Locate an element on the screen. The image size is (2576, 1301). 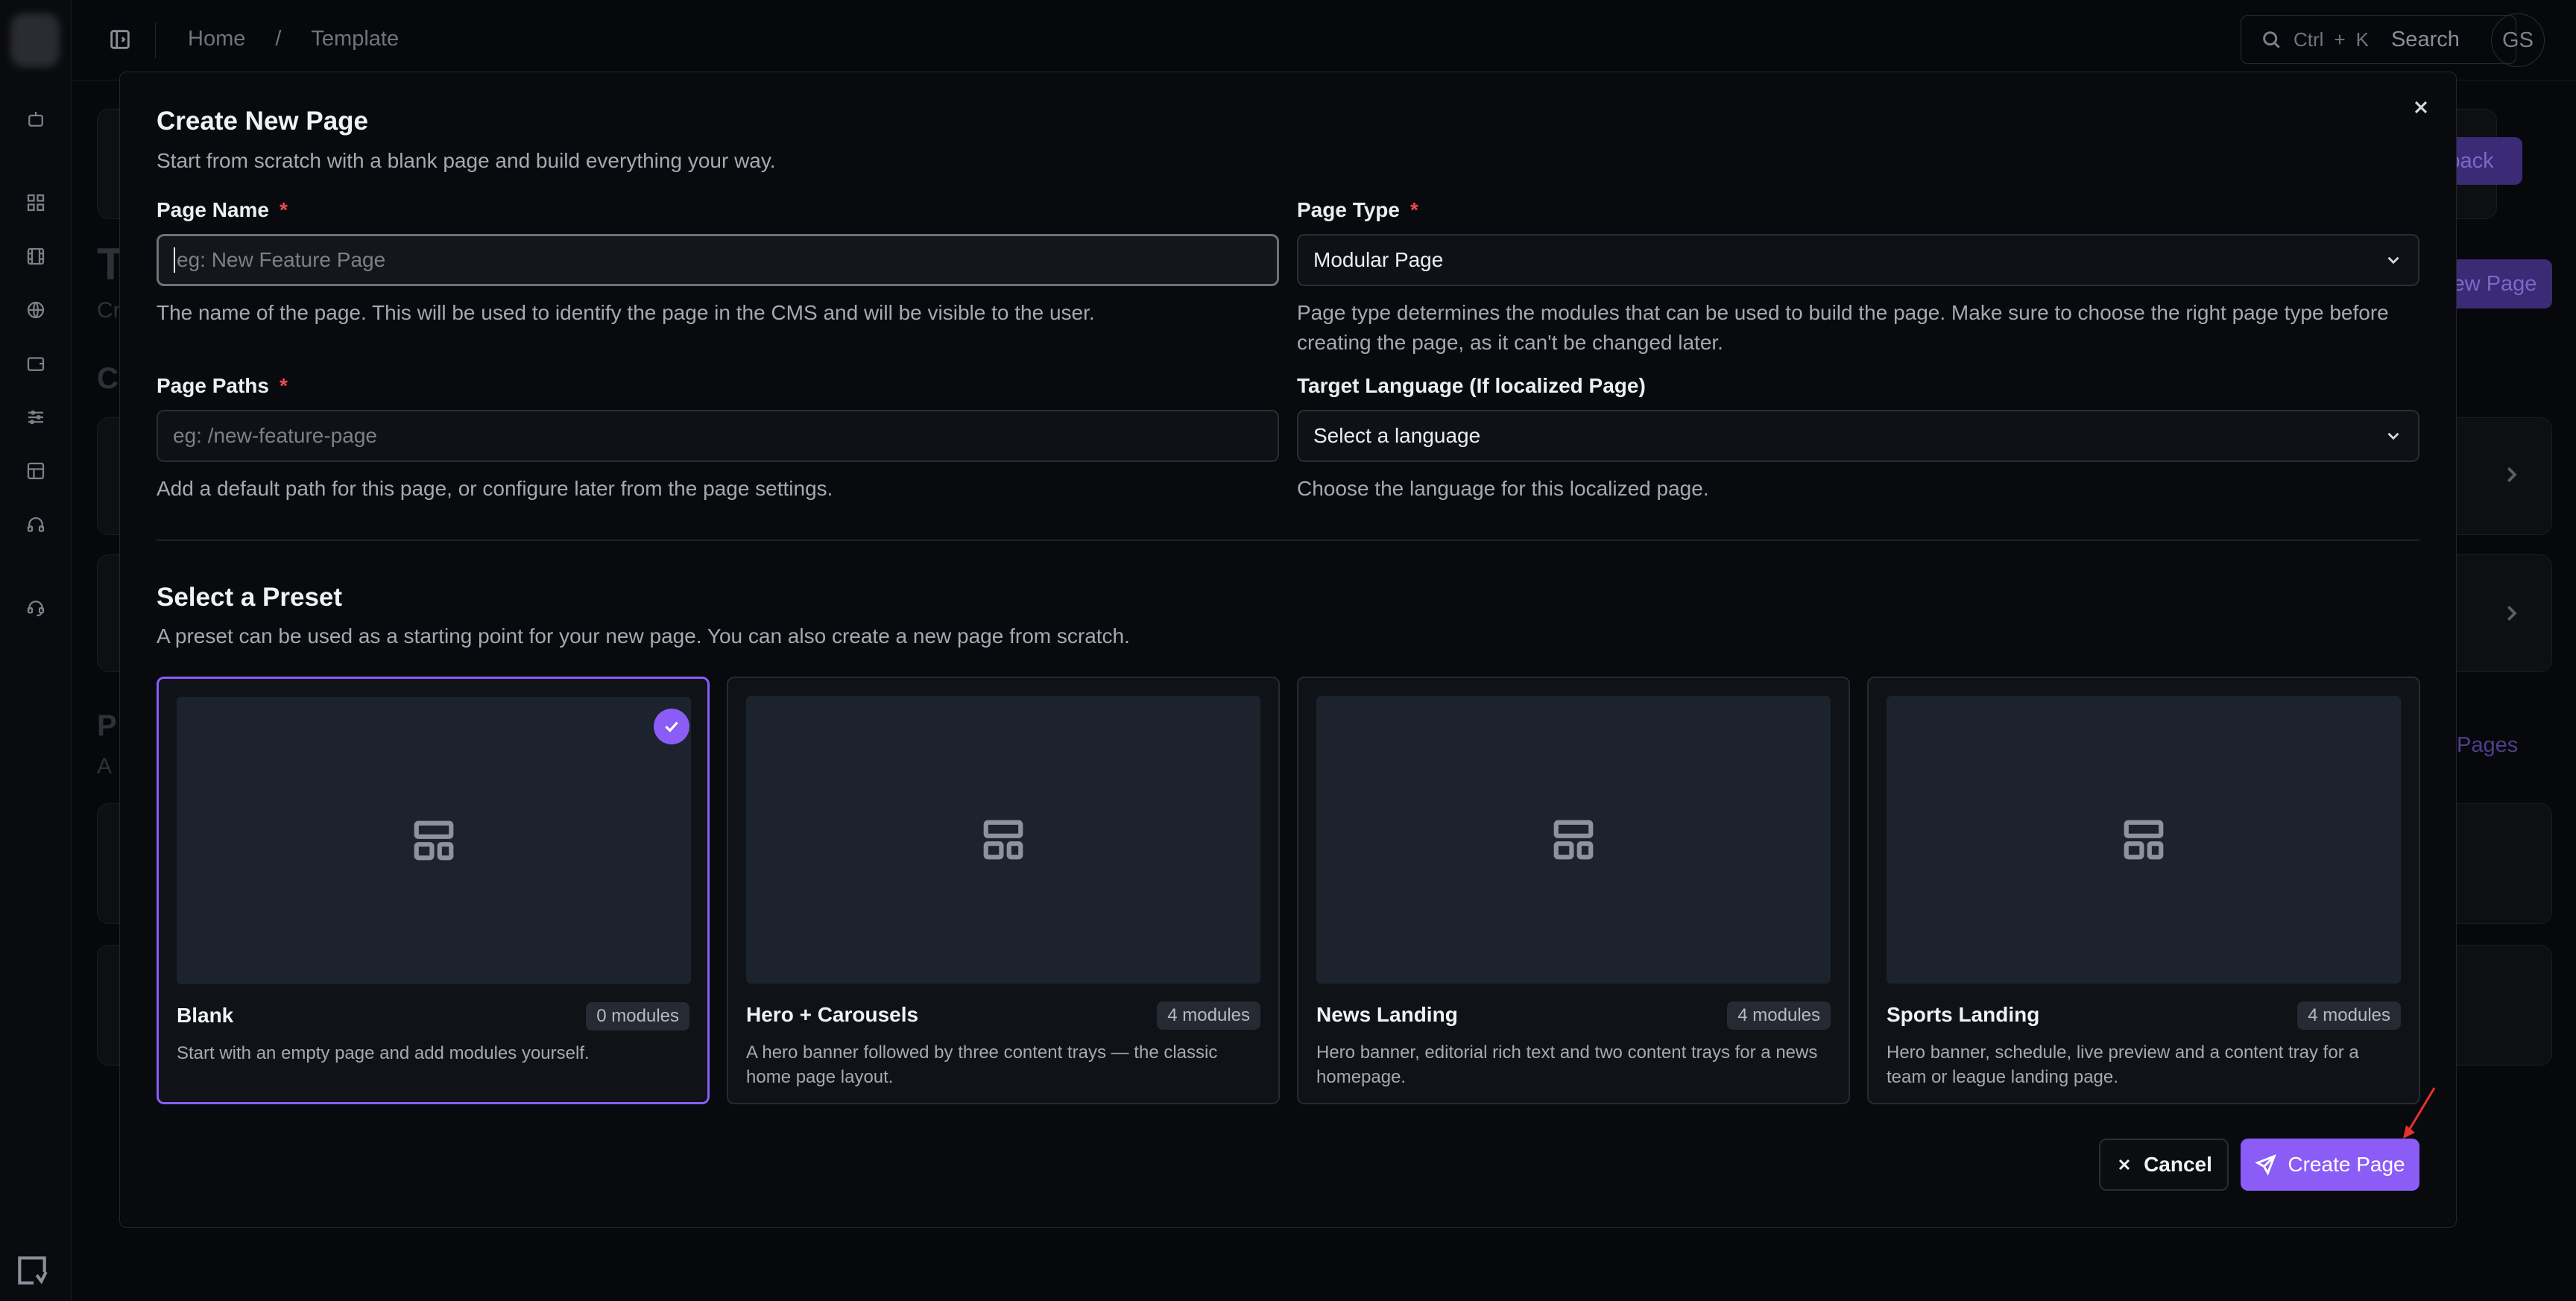
create-page-button: Create Page is located at coordinates (2330, 1165).